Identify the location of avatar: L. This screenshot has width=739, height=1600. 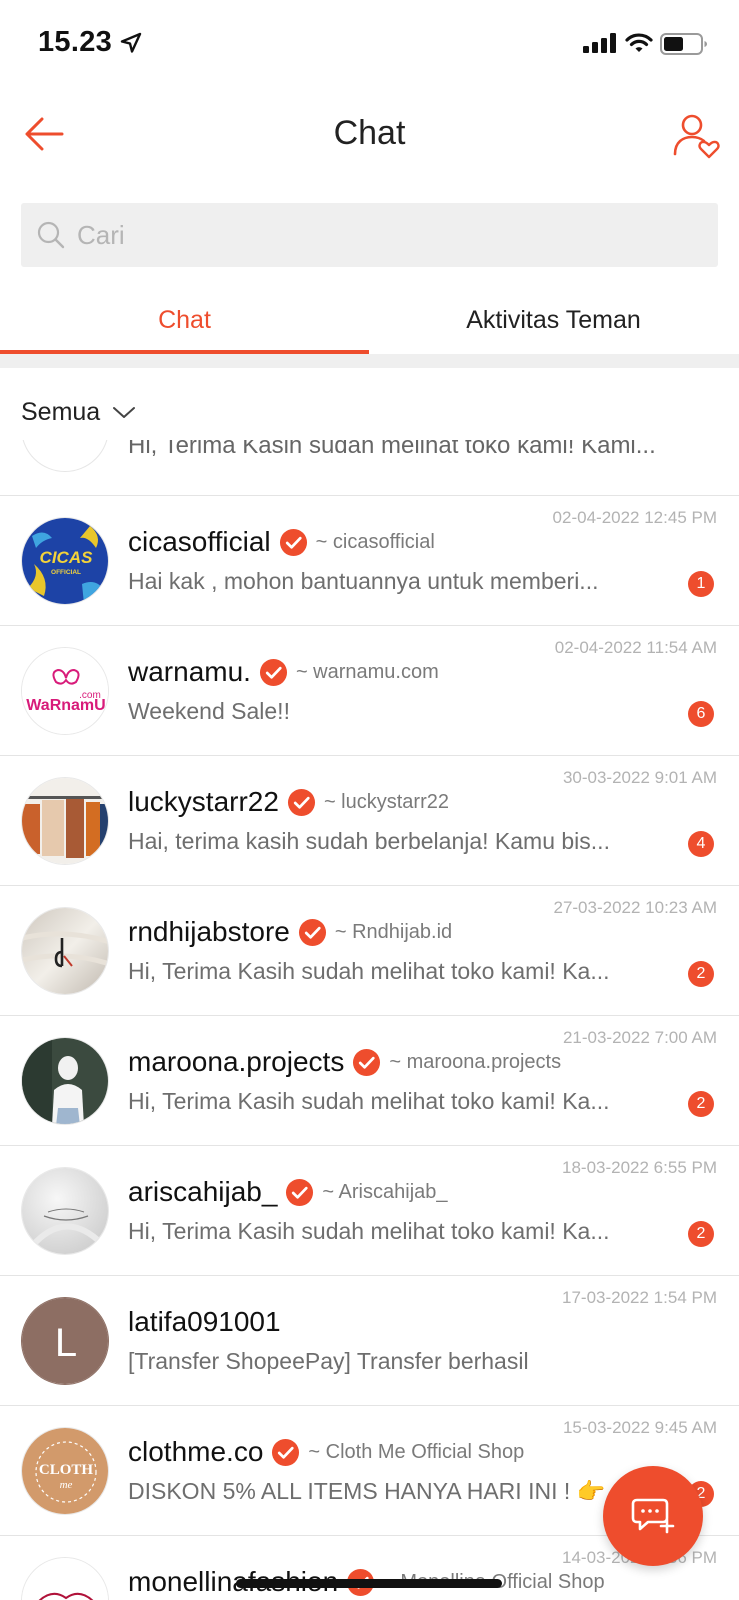
(65, 1341).